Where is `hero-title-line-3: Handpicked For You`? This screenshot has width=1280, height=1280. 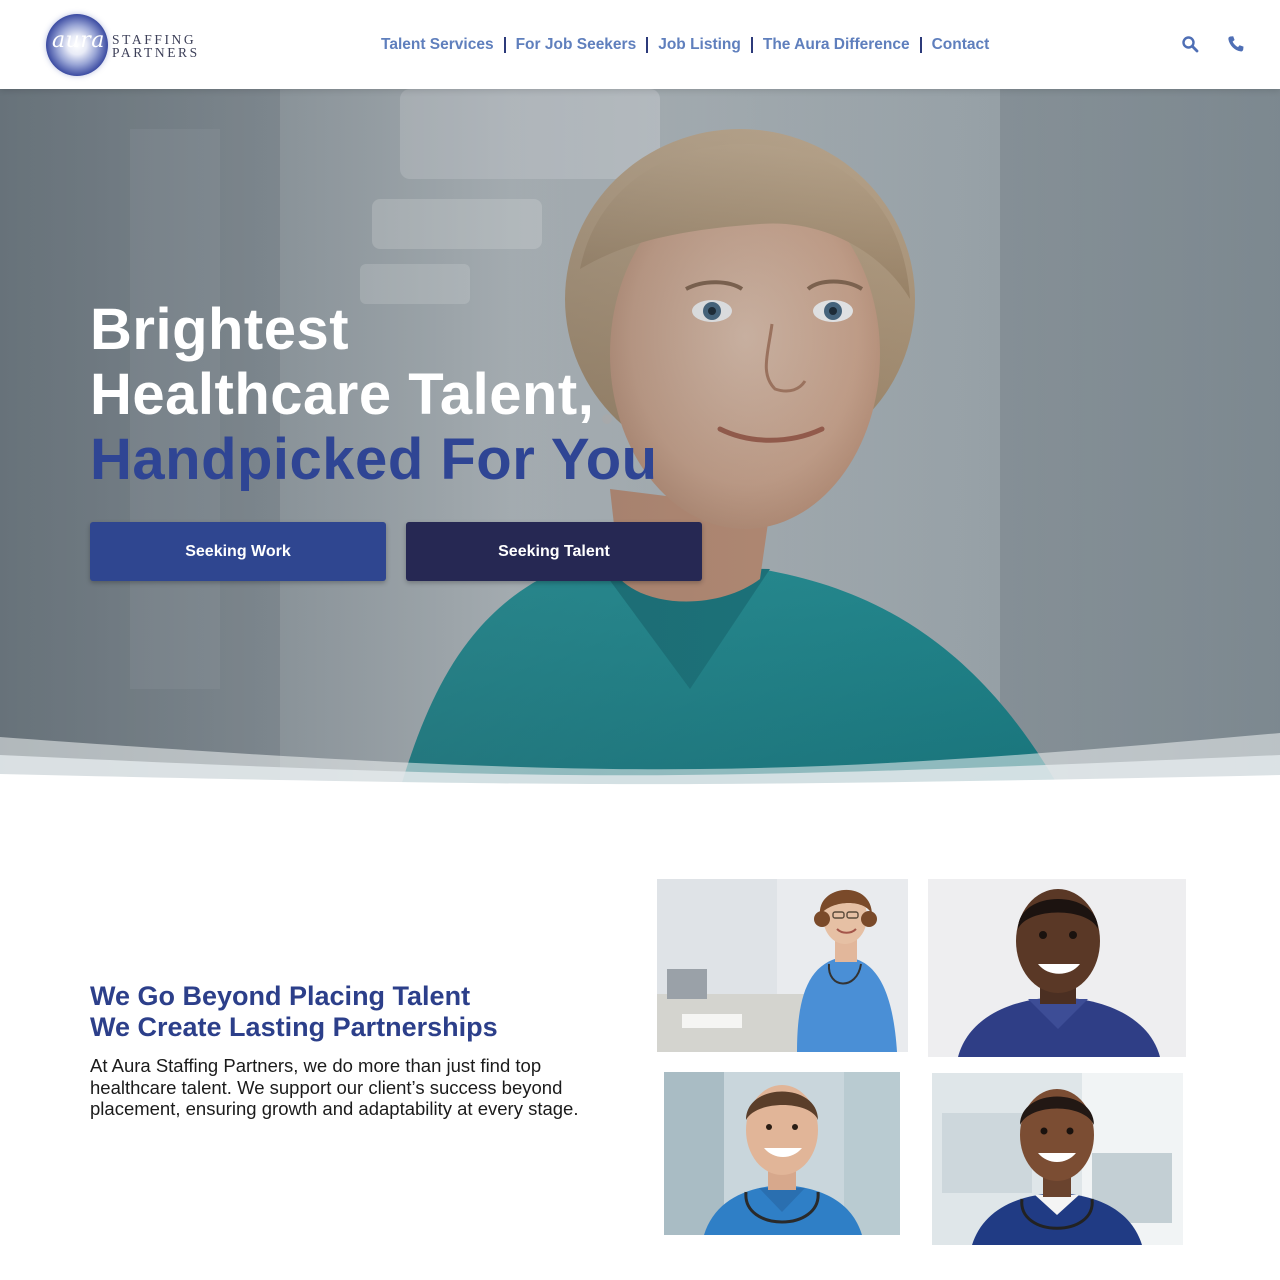
hero-title-line-3: Handpicked For You is located at coordinates (374, 459).